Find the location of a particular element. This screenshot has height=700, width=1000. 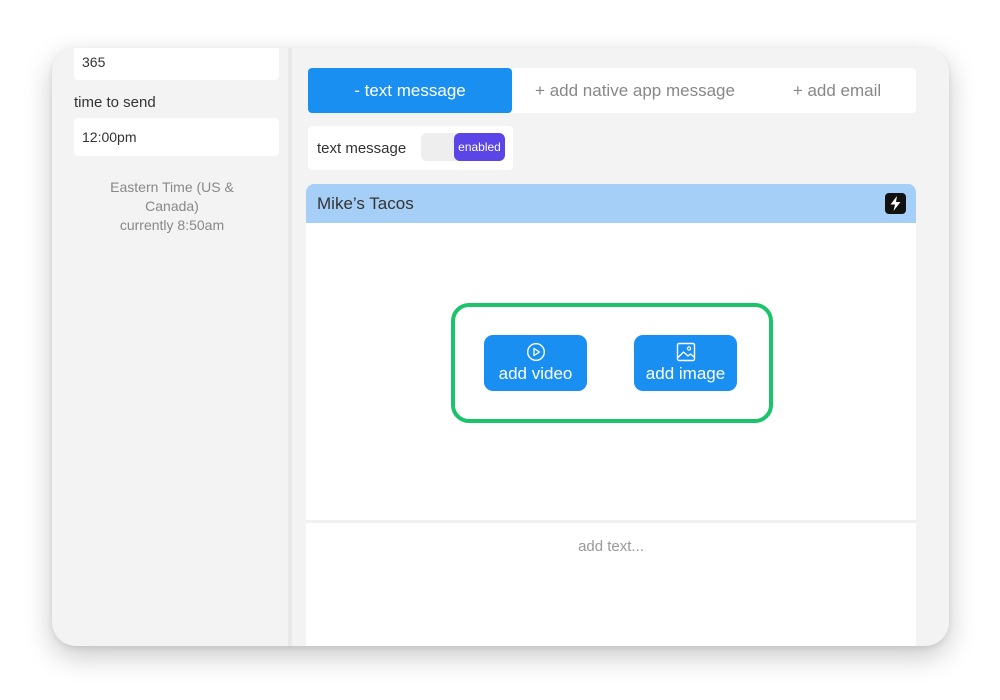

text-message-toggle: enabled is located at coordinates (463, 147).